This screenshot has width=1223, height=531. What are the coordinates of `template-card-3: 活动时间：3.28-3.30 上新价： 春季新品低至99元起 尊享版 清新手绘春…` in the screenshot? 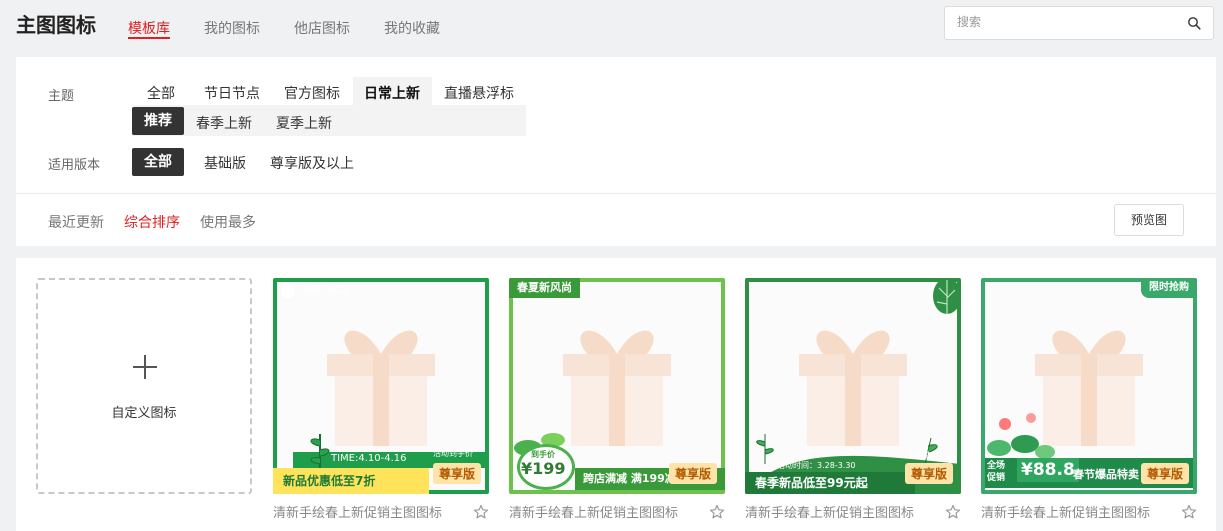 It's located at (853, 399).